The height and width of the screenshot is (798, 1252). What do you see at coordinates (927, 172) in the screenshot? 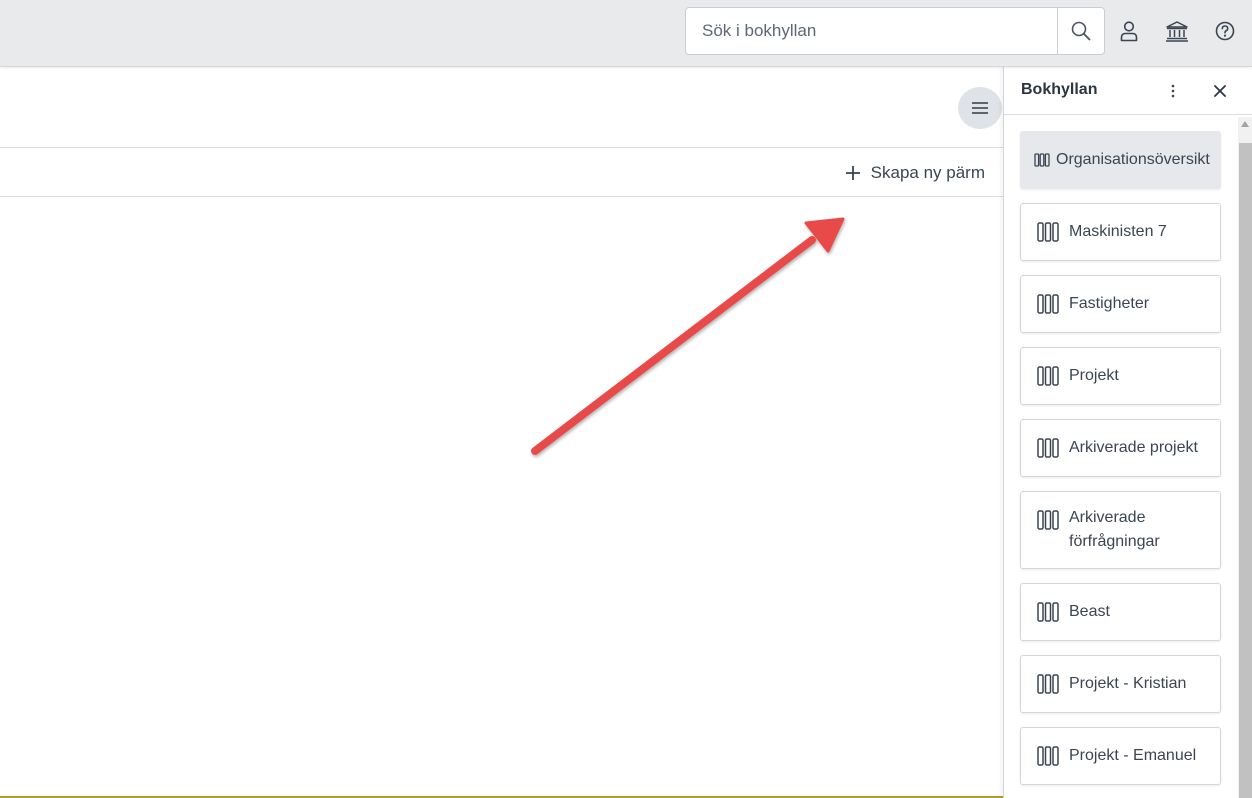
I see `create-binder-label: Skapa ny pärm` at bounding box center [927, 172].